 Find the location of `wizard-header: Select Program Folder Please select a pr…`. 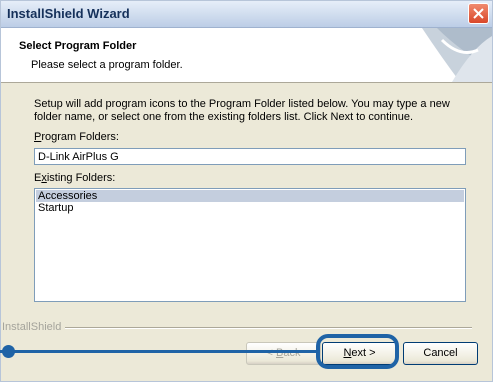

wizard-header: Select Program Folder Please select a pr… is located at coordinates (246, 55).